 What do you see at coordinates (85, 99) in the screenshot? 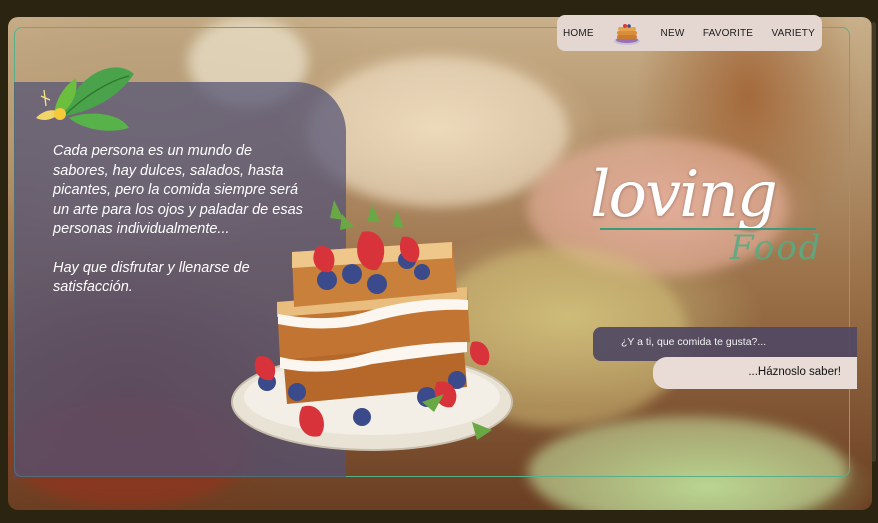
I see `leaf-flower-icon` at bounding box center [85, 99].